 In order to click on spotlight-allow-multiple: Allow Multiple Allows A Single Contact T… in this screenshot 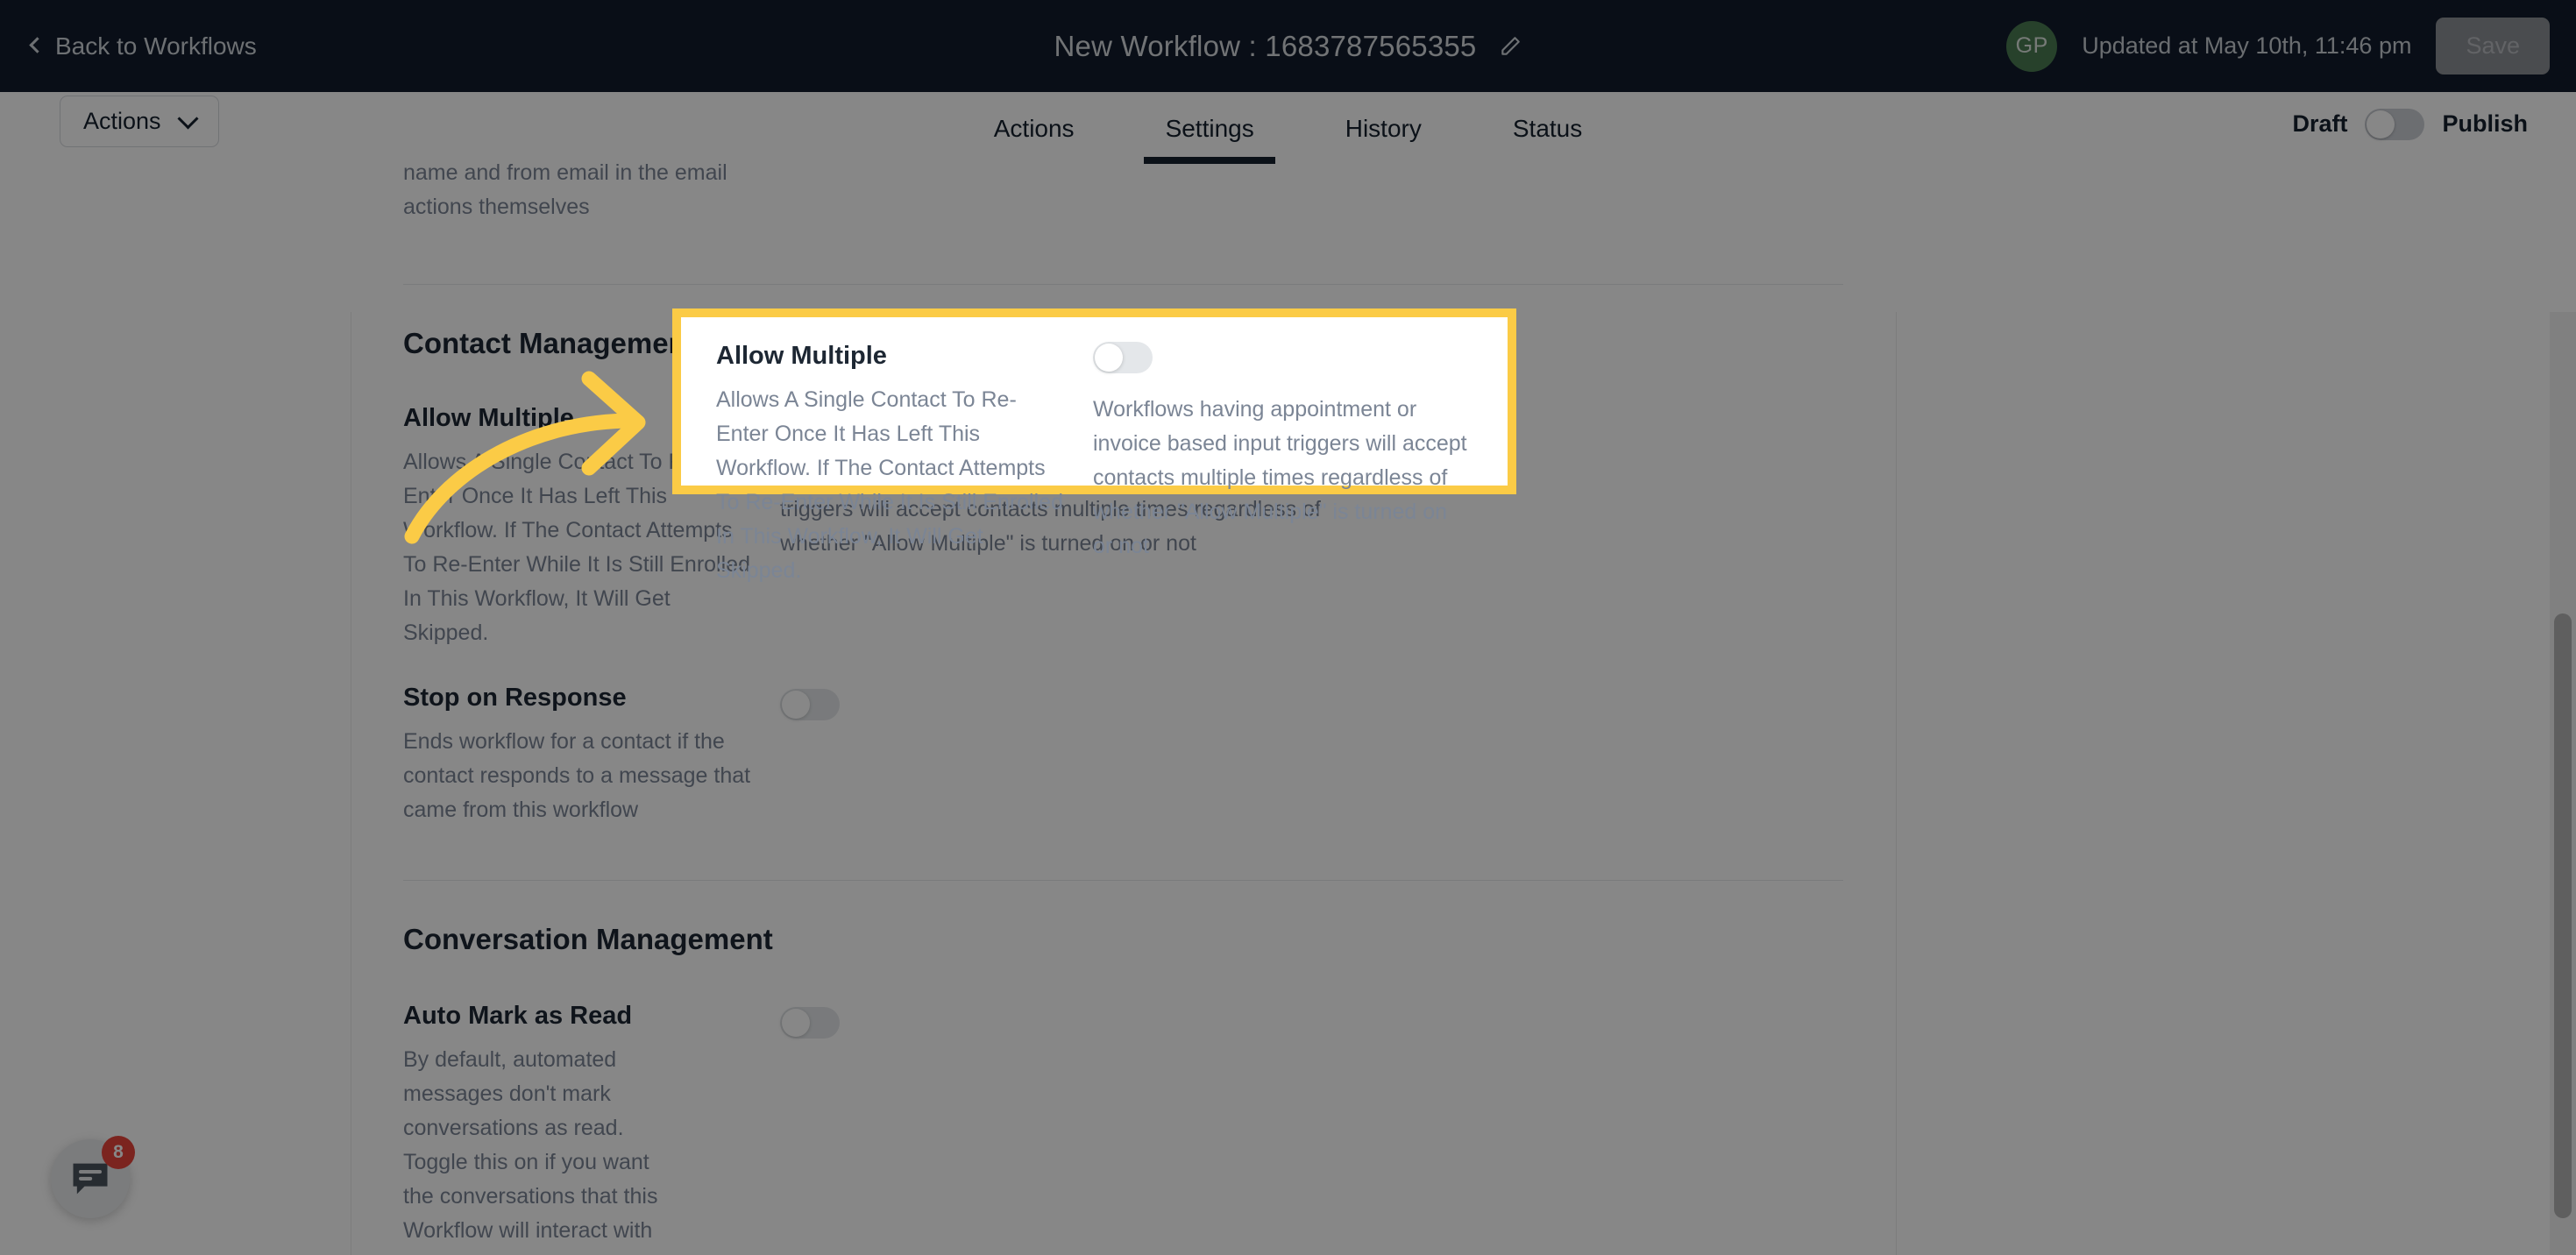, I will do `click(1094, 445)`.